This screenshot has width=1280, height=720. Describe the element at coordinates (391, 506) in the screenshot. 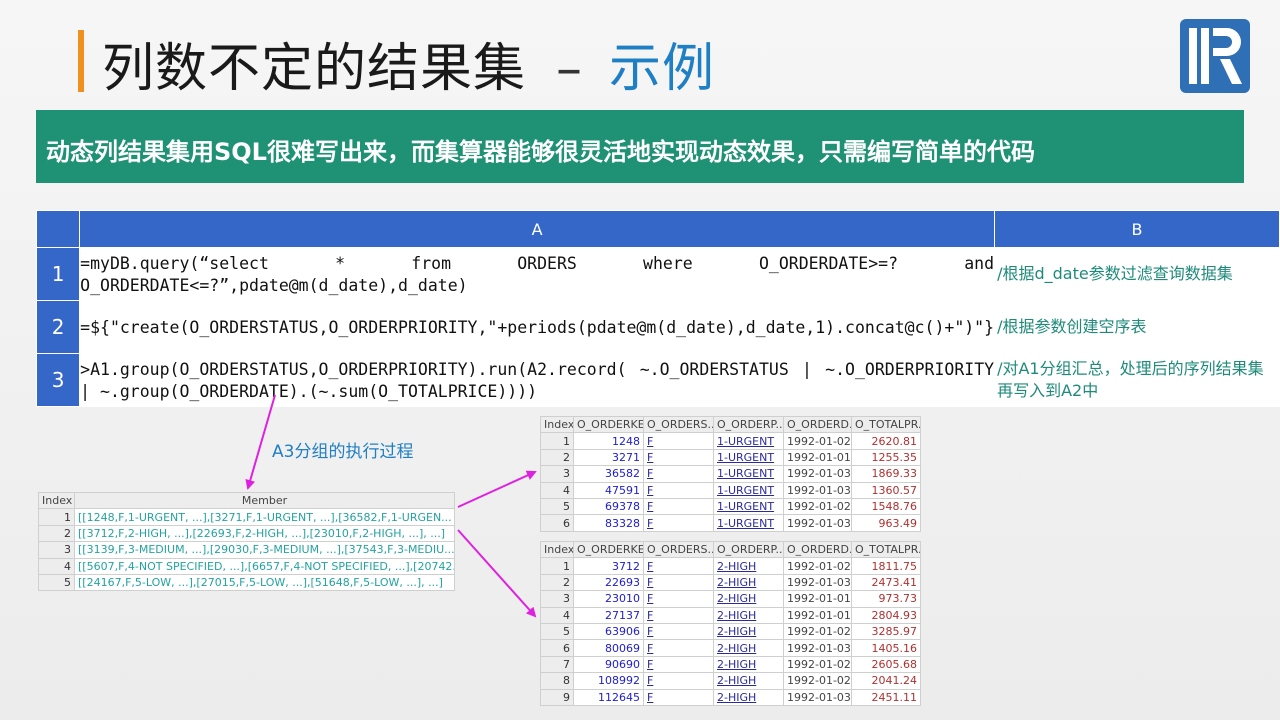

I see `arrows-overlay` at that location.